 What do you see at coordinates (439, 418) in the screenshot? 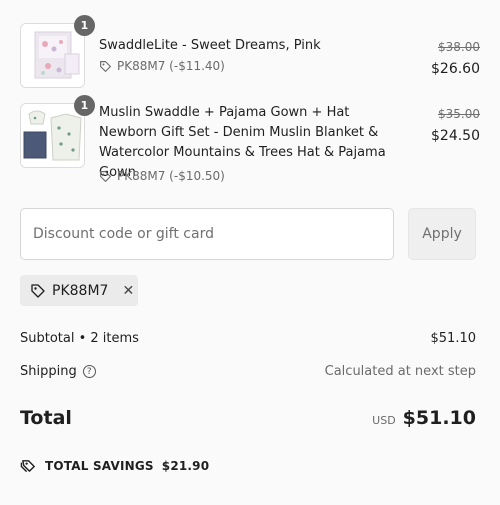
I see `total-value: $51.10` at bounding box center [439, 418].